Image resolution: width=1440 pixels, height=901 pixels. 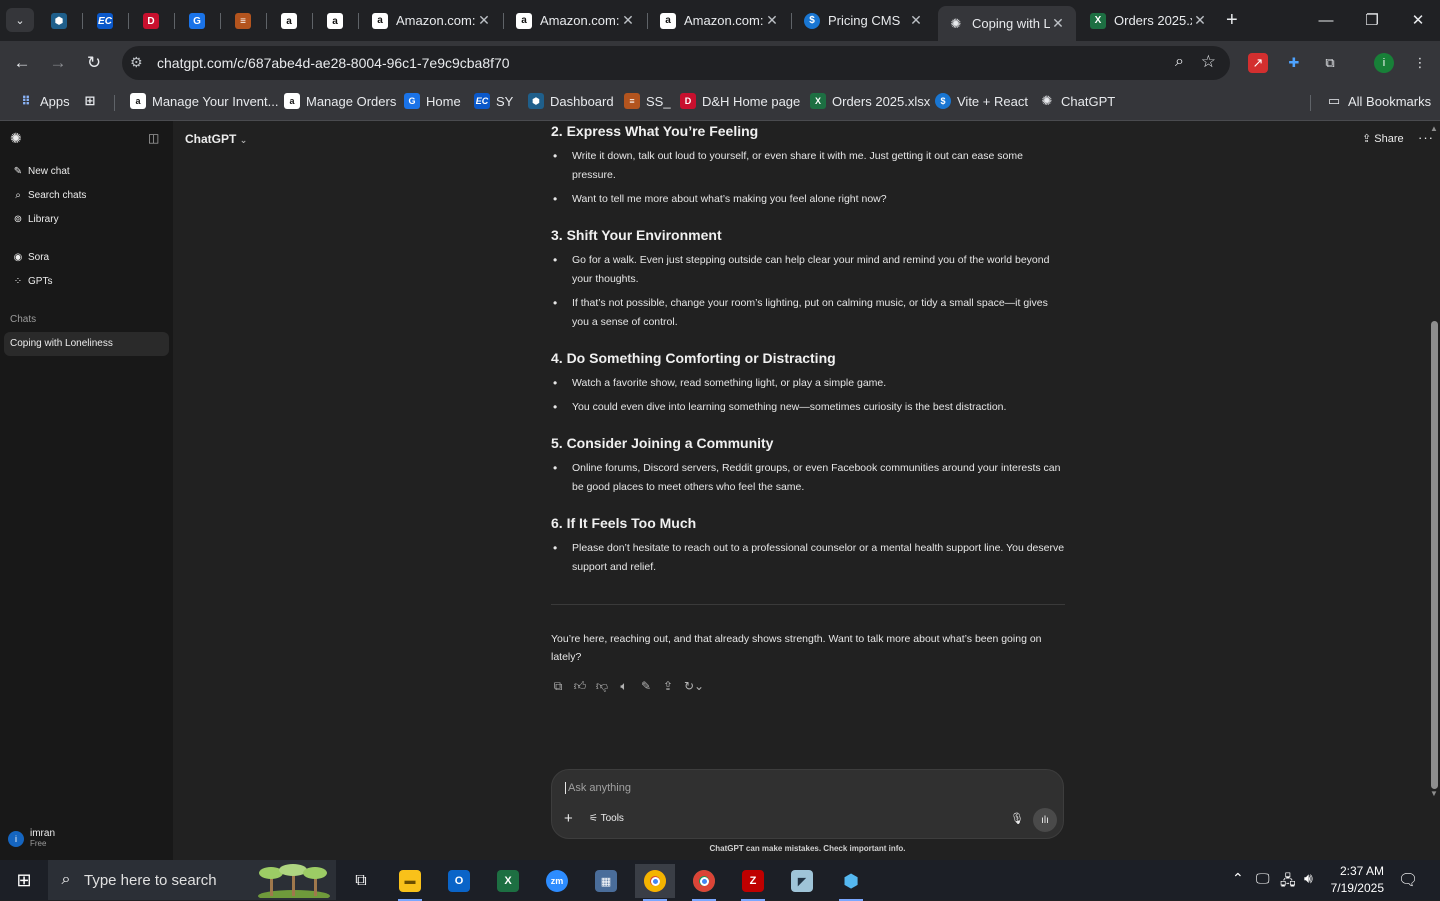 What do you see at coordinates (216, 139) in the screenshot?
I see `model-selector: ChatGPT ⌄` at bounding box center [216, 139].